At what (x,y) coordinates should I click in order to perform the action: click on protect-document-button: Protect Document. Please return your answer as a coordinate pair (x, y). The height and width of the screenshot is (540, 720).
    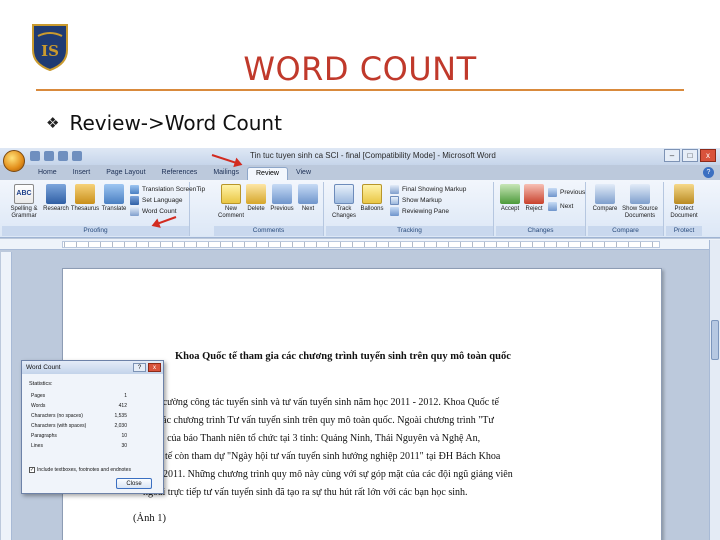
    Looking at the image, I should click on (684, 202).